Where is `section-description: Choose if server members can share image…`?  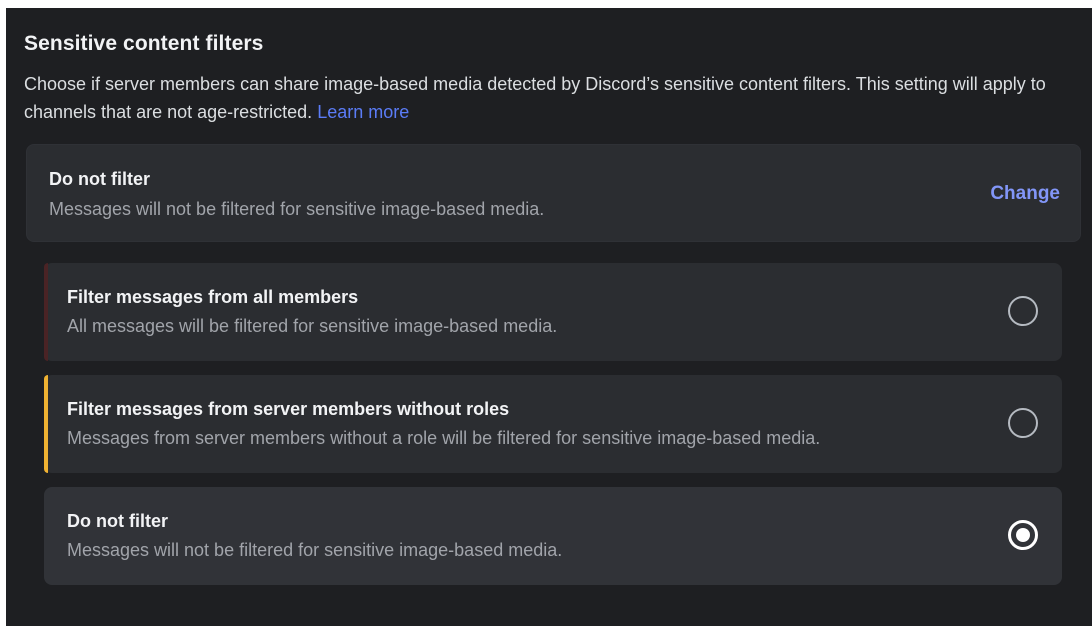 section-description: Choose if server members can share image… is located at coordinates (549, 98).